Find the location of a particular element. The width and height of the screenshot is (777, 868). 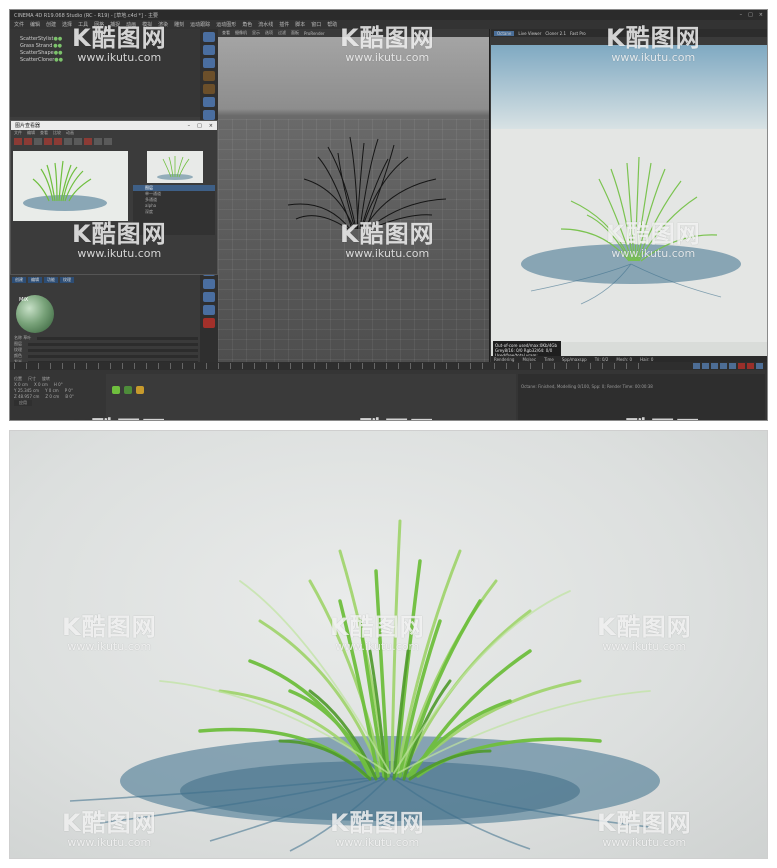

region-icon is located at coordinates (48, 141).